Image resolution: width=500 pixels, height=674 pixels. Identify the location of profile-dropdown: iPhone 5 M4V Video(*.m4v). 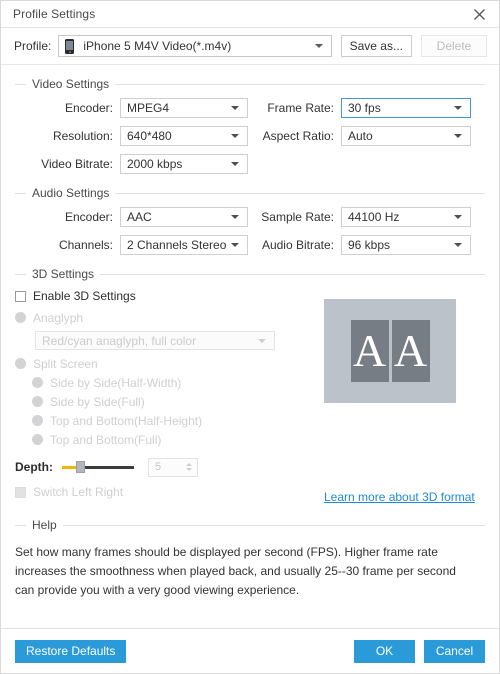
(195, 46).